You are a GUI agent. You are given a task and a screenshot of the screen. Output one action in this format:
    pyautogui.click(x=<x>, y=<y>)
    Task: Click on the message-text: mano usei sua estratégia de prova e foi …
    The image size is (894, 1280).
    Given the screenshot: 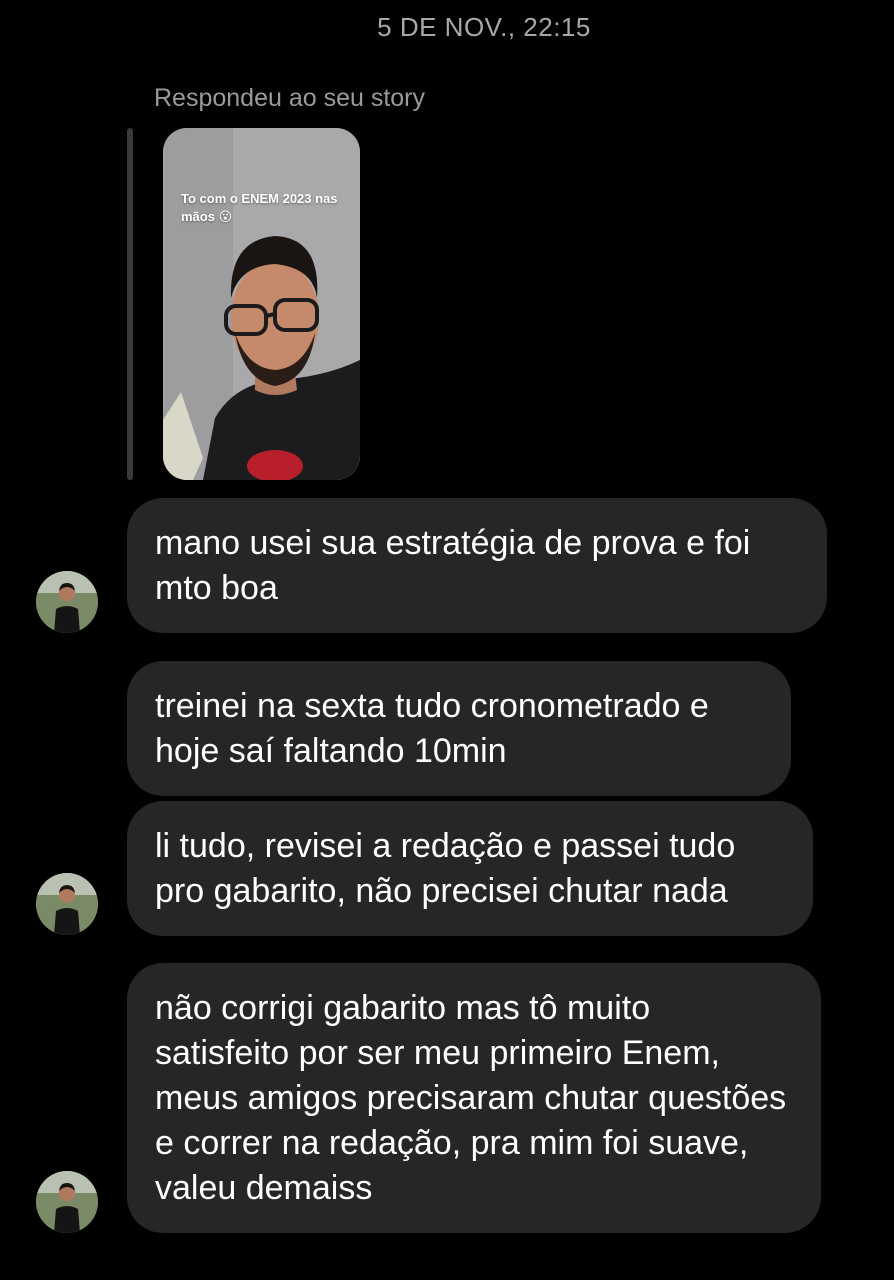 What is the action you would take?
    pyautogui.click(x=453, y=565)
    